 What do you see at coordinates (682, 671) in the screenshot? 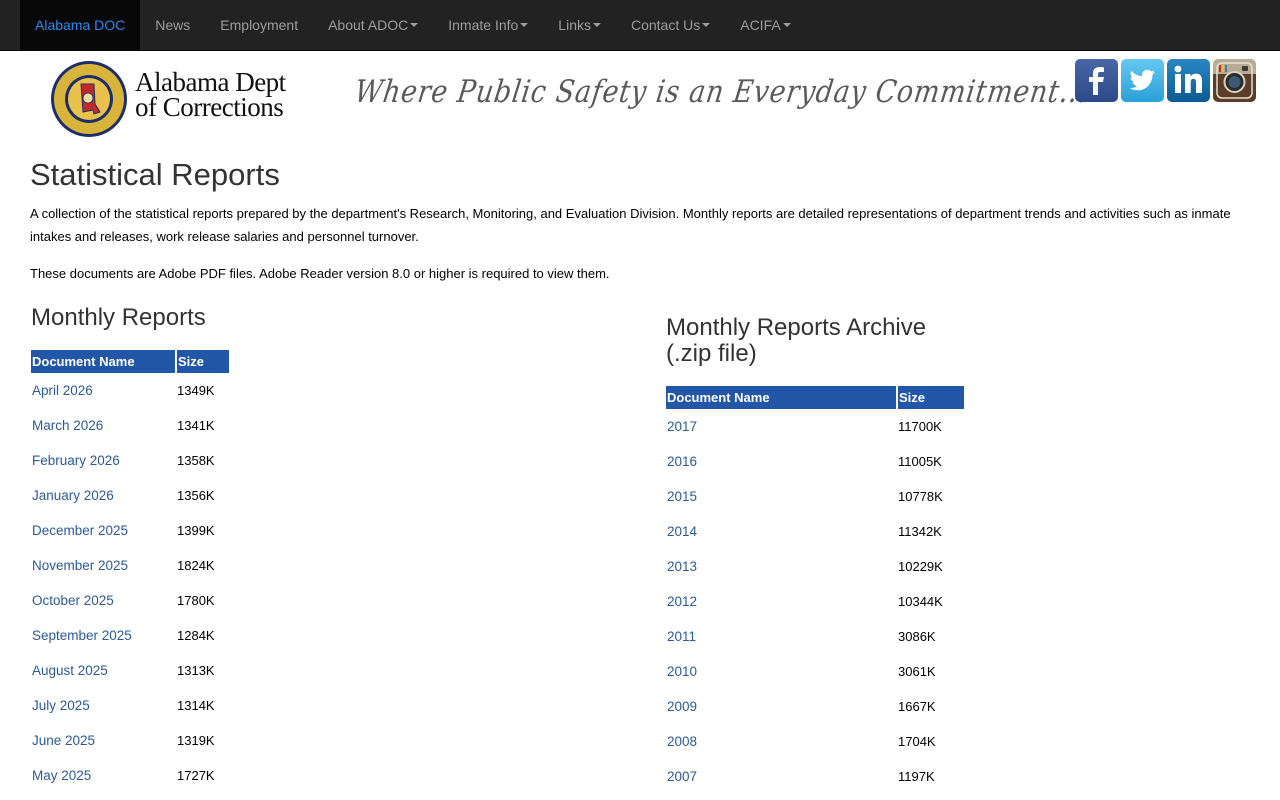
I see `archive-link: 2010` at bounding box center [682, 671].